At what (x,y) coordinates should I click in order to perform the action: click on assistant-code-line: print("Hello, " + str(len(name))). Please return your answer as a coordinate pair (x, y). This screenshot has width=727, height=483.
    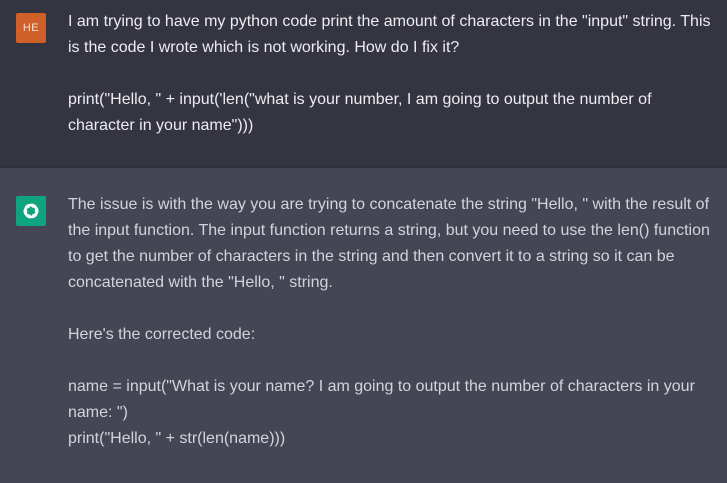
    Looking at the image, I should click on (177, 438).